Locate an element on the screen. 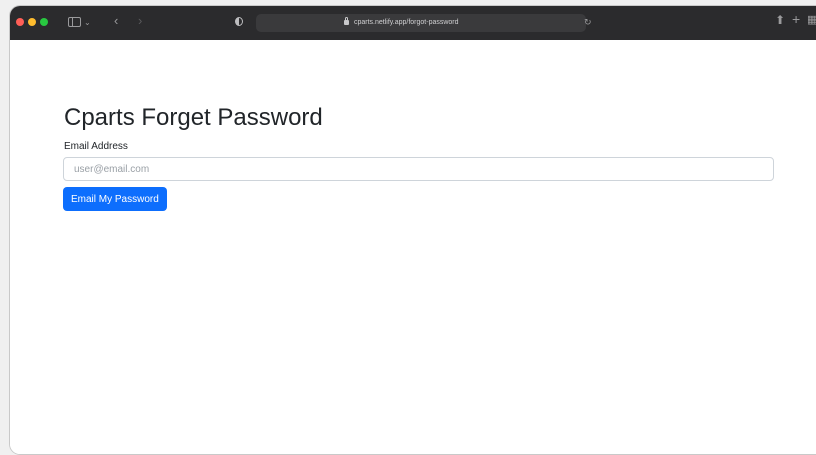 The height and width of the screenshot is (455, 816). url-text: cparts.netlify.app/forgot-password is located at coordinates (406, 23).